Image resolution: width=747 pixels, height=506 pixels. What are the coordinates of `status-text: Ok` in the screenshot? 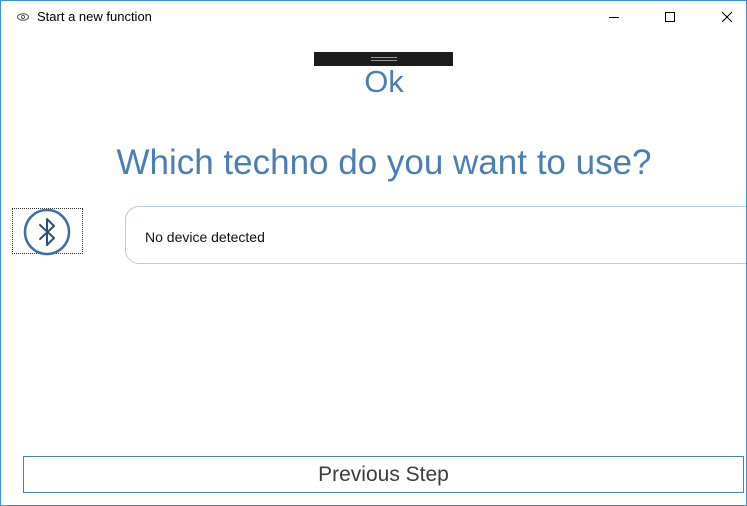 It's located at (384, 81).